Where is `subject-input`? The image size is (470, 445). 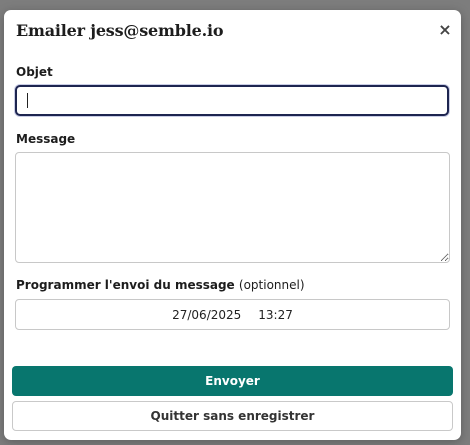
subject-input is located at coordinates (232, 100).